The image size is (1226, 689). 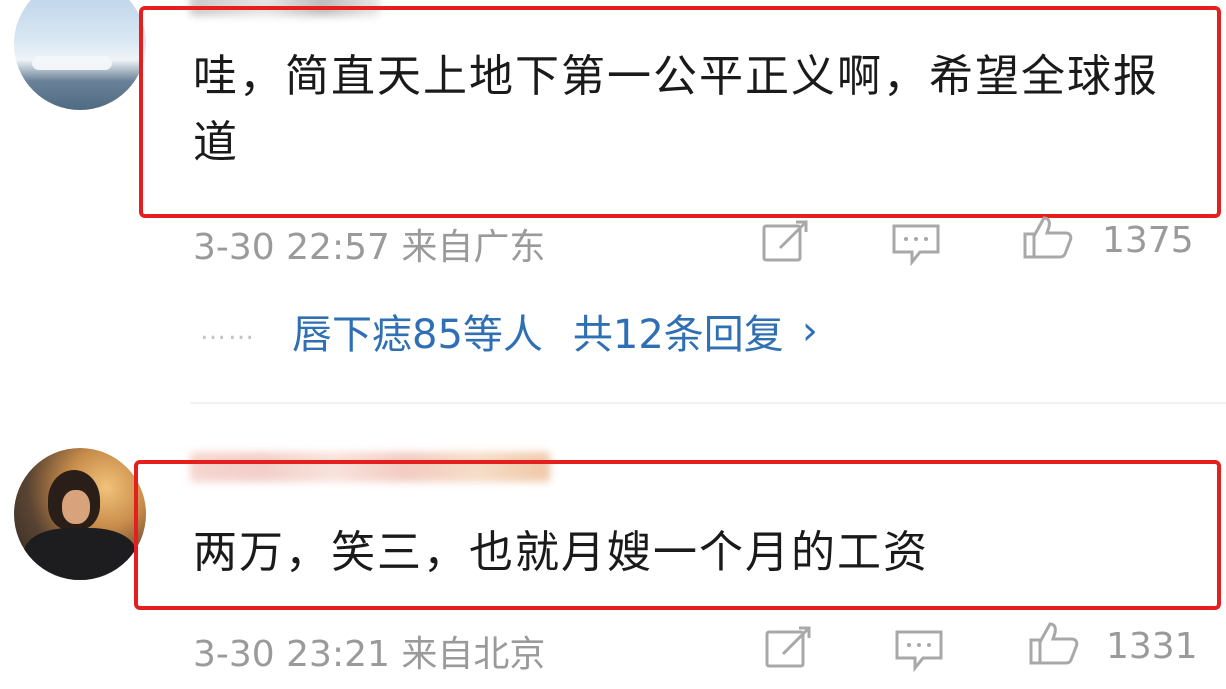 I want to click on comment-time: 3-30 23:21, so click(x=291, y=654).